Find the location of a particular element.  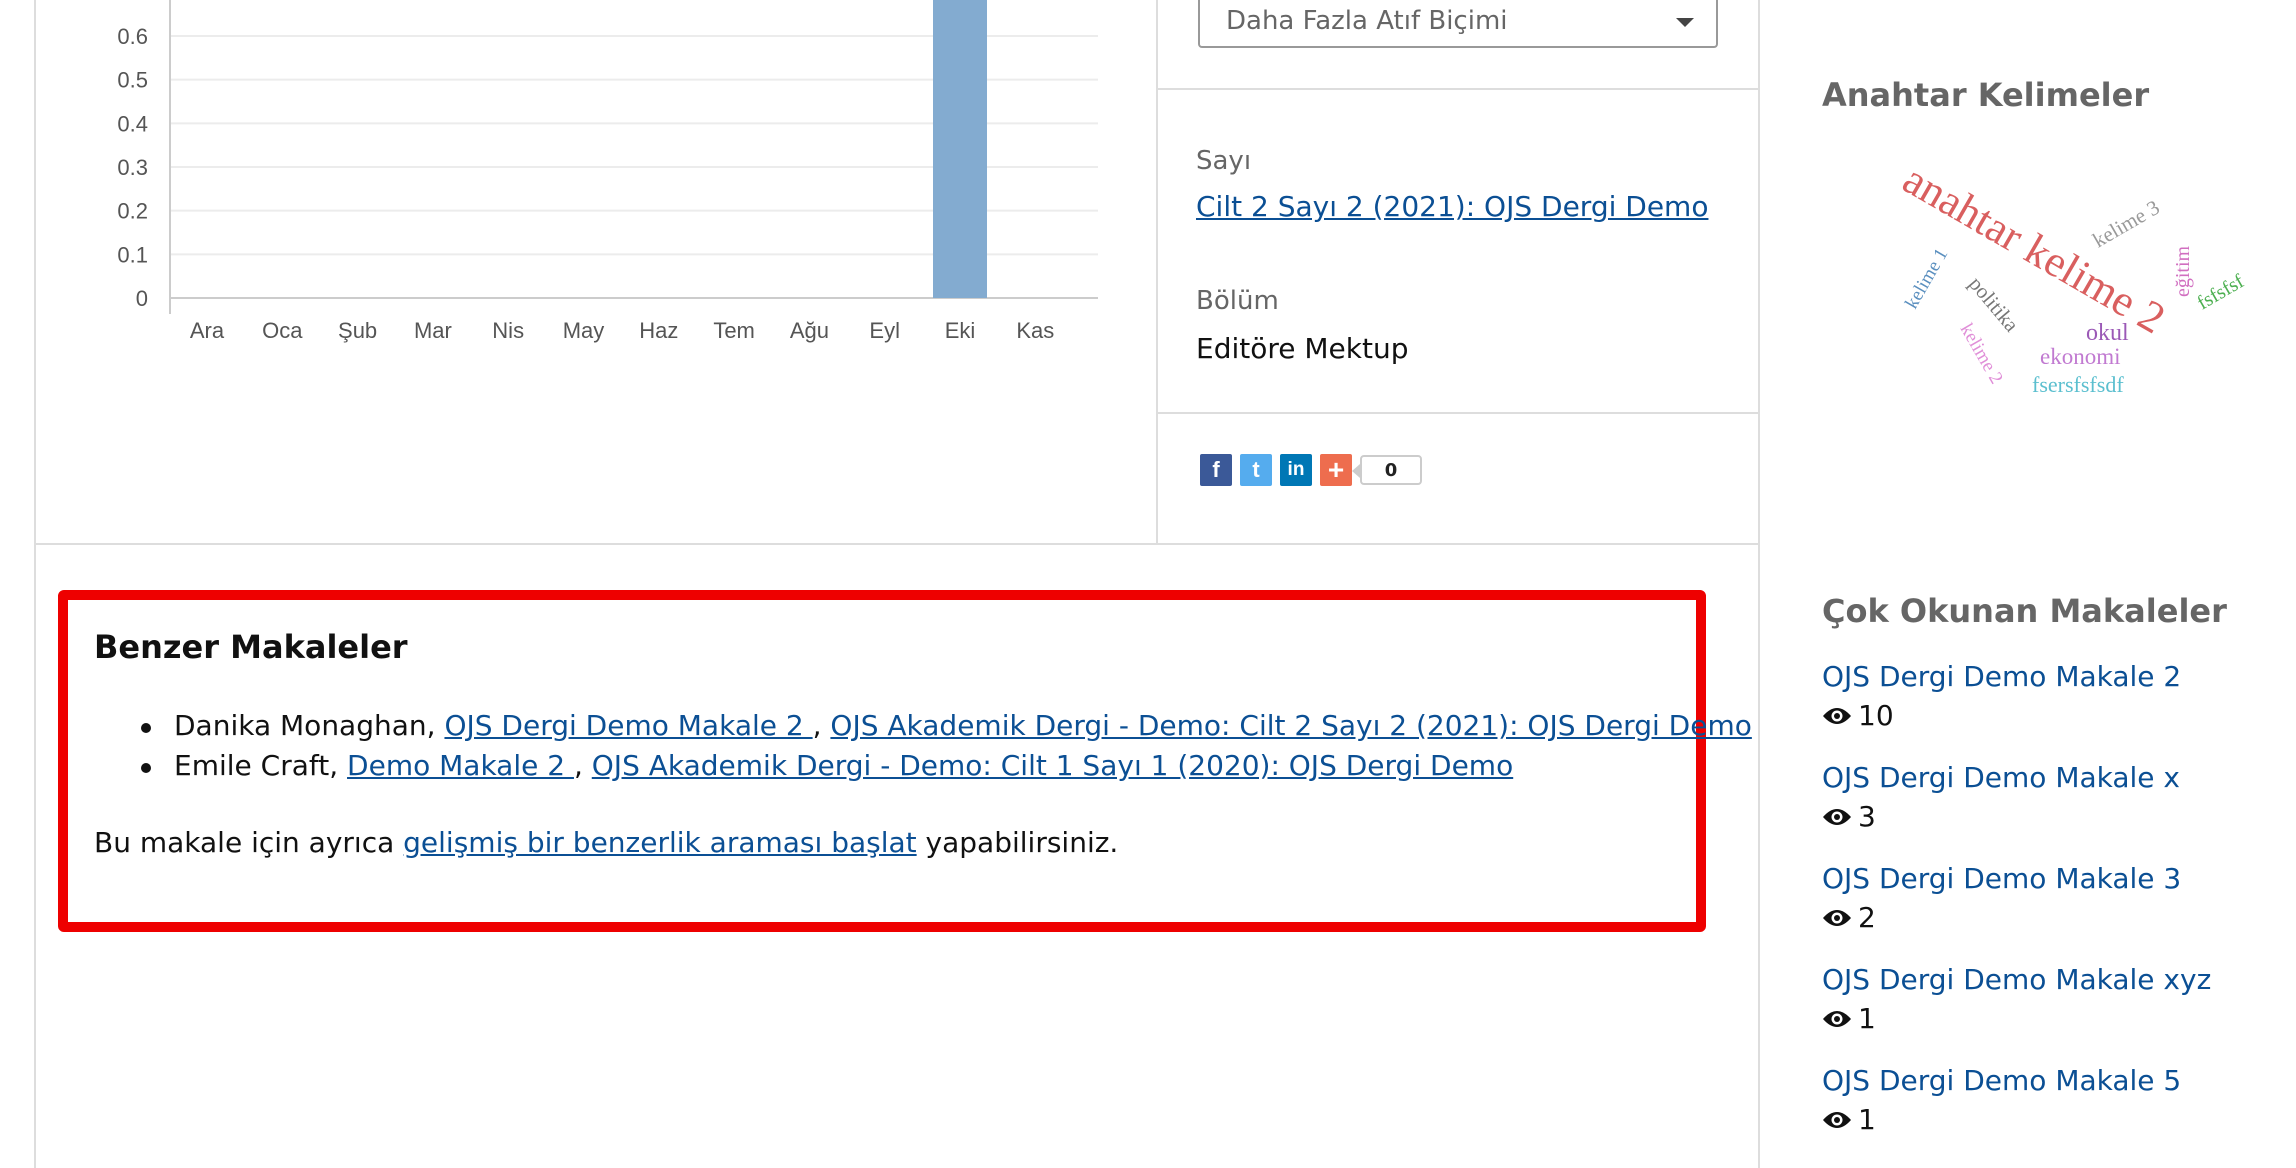

twitter-share-button: t is located at coordinates (1256, 470).